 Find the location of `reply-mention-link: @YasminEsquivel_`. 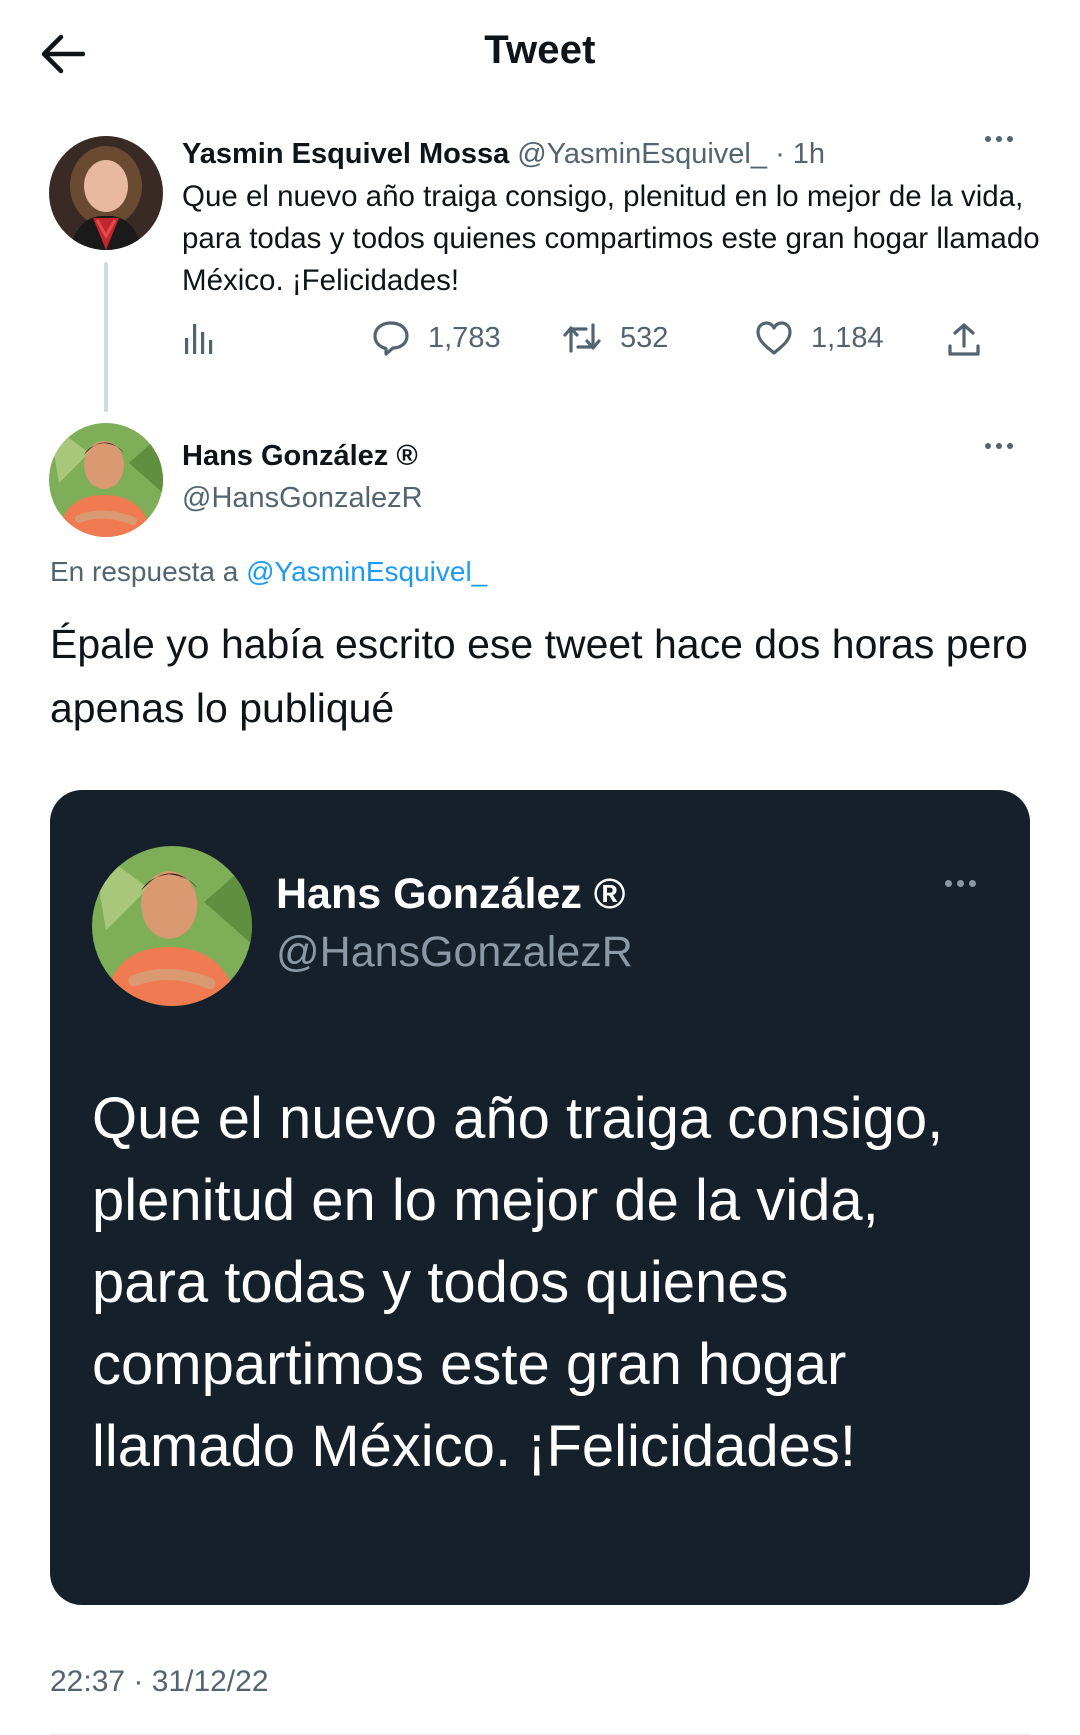

reply-mention-link: @YasminEsquivel_ is located at coordinates (366, 571).